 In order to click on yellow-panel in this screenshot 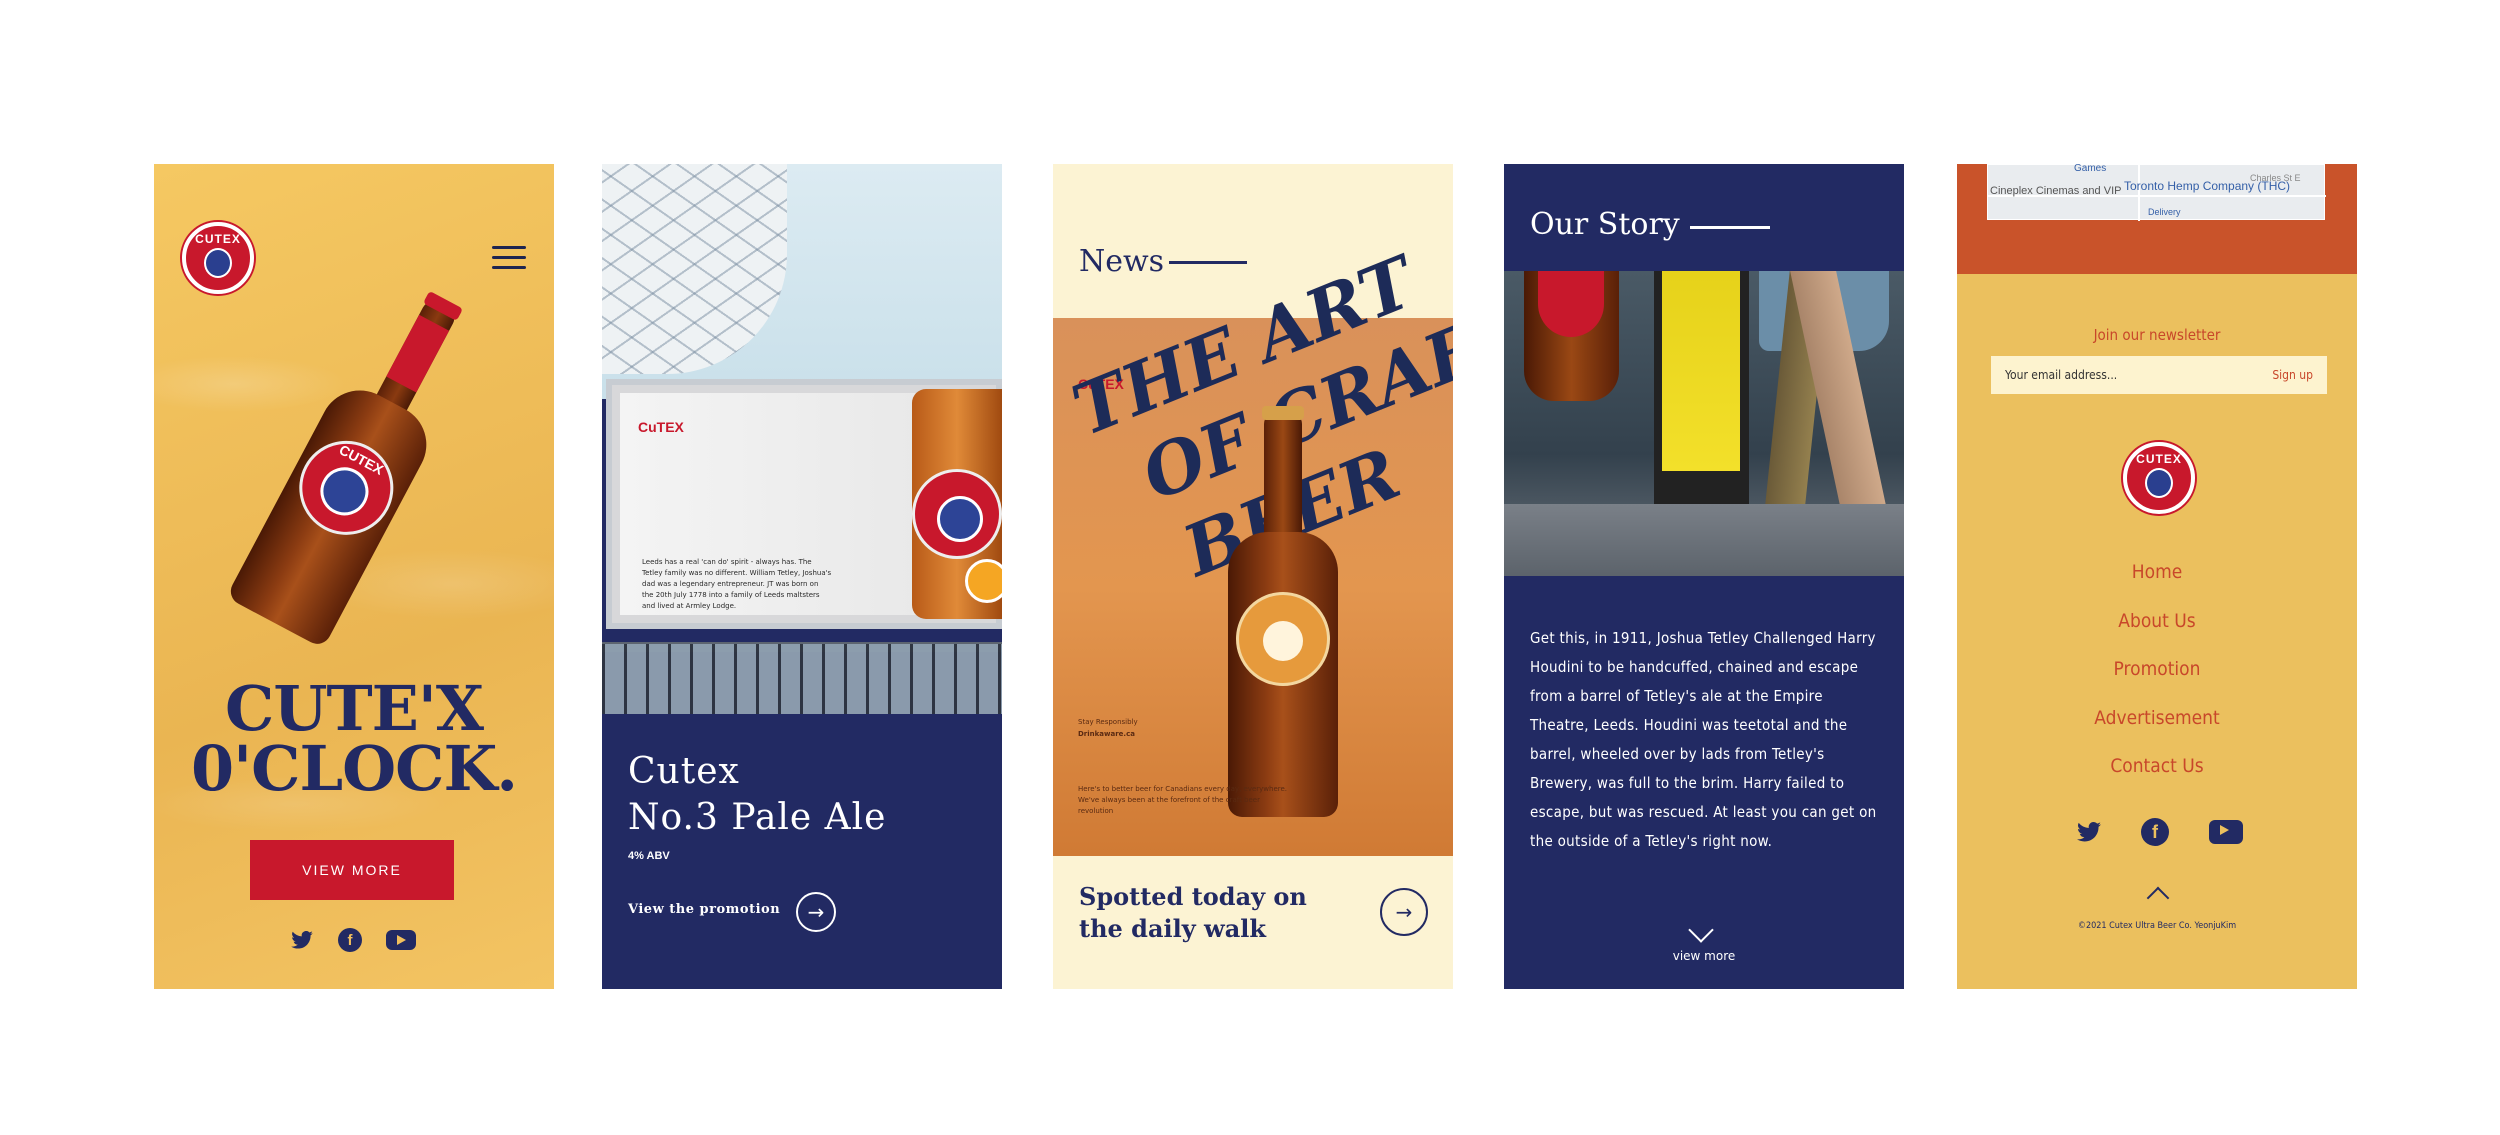, I will do `click(1701, 371)`.